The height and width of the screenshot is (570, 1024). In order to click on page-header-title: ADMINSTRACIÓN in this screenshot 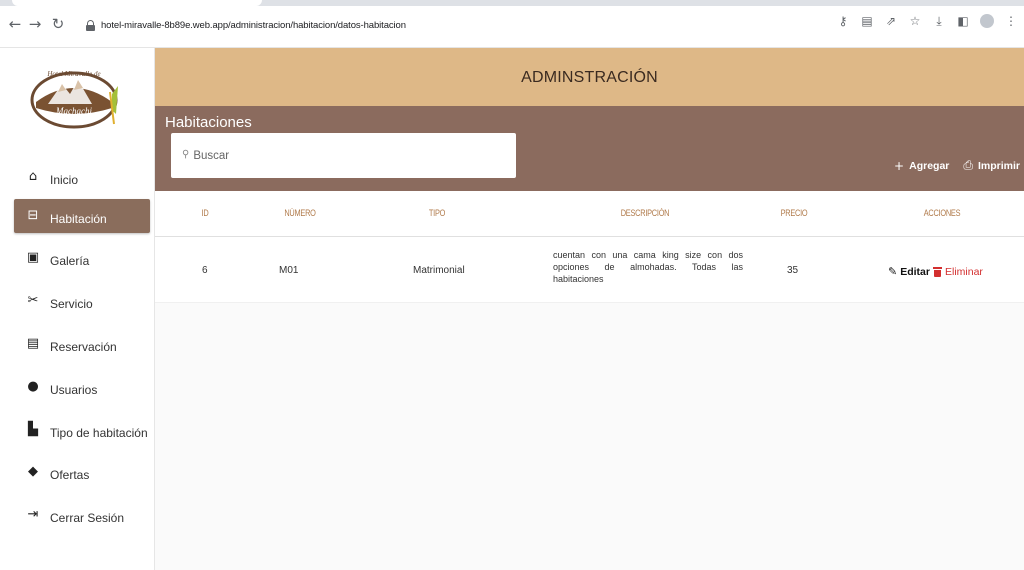, I will do `click(589, 77)`.